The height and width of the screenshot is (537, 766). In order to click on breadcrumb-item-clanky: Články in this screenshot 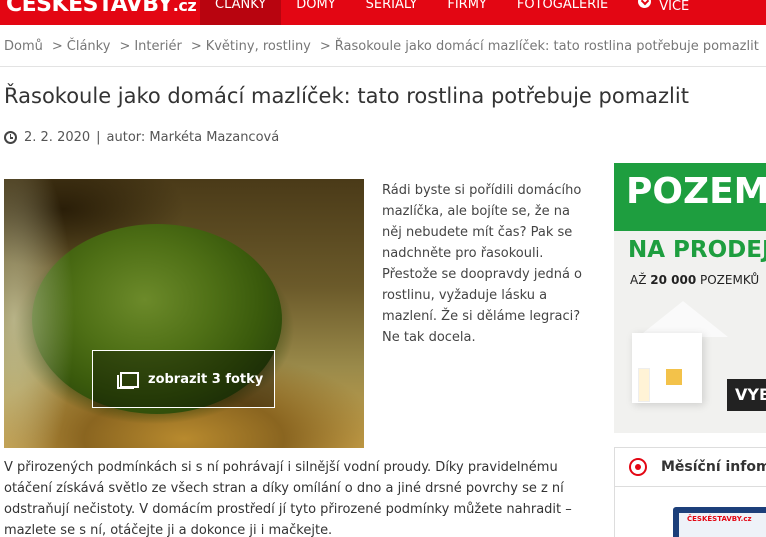, I will do `click(89, 46)`.